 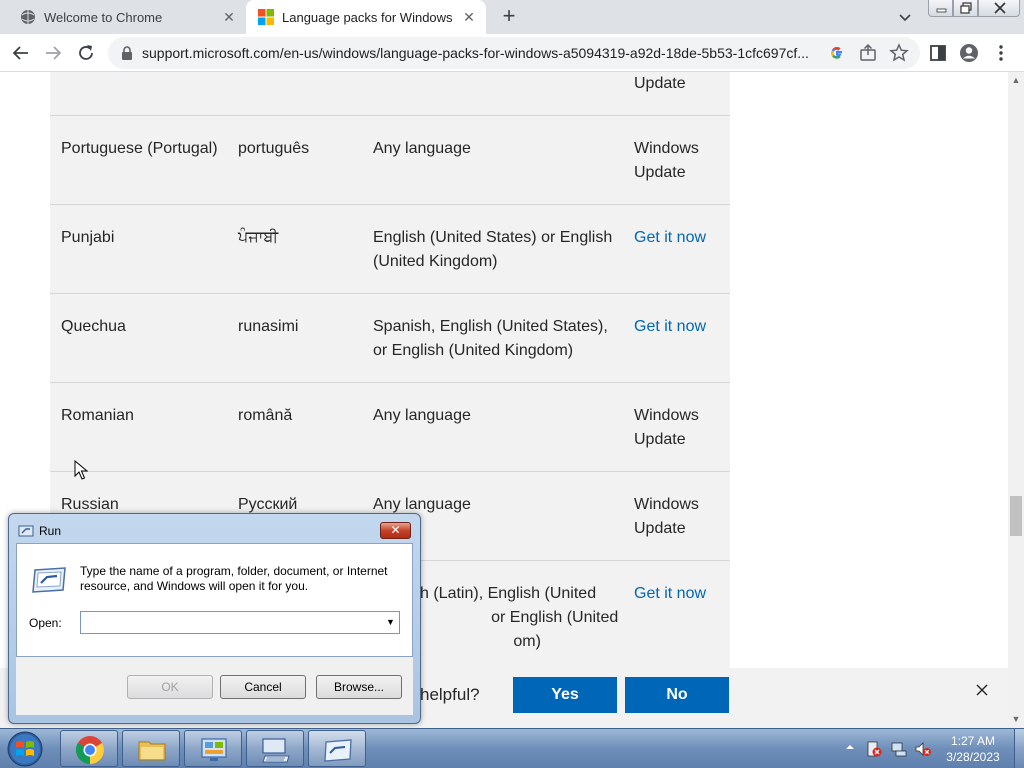 I want to click on taskbar-run-button, so click(x=337, y=748).